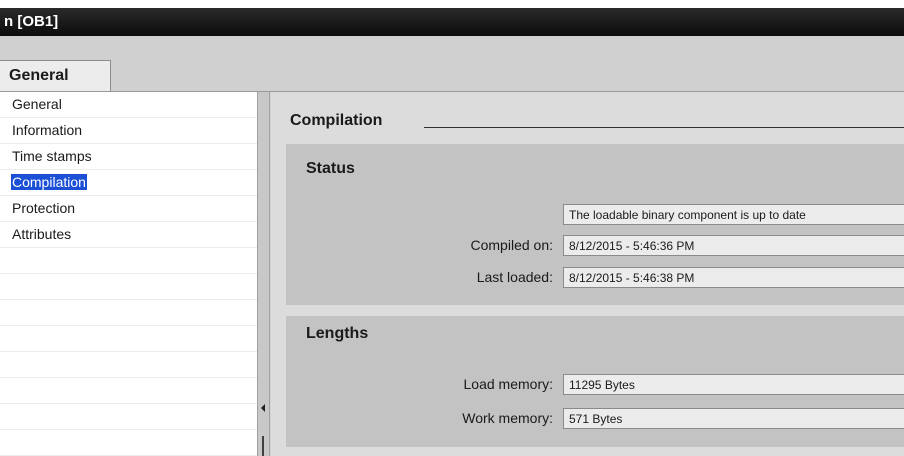  What do you see at coordinates (128, 131) in the screenshot?
I see `nav-item-information: Information` at bounding box center [128, 131].